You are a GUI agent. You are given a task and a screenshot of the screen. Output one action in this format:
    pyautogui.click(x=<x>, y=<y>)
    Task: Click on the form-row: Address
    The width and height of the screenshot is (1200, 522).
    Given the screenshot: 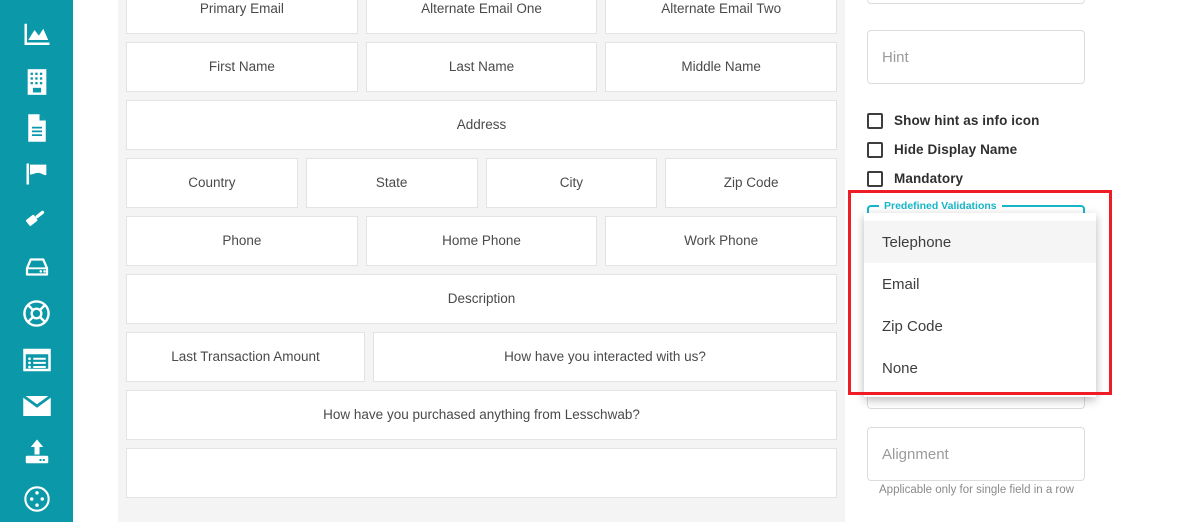 What is the action you would take?
    pyautogui.click(x=481, y=125)
    